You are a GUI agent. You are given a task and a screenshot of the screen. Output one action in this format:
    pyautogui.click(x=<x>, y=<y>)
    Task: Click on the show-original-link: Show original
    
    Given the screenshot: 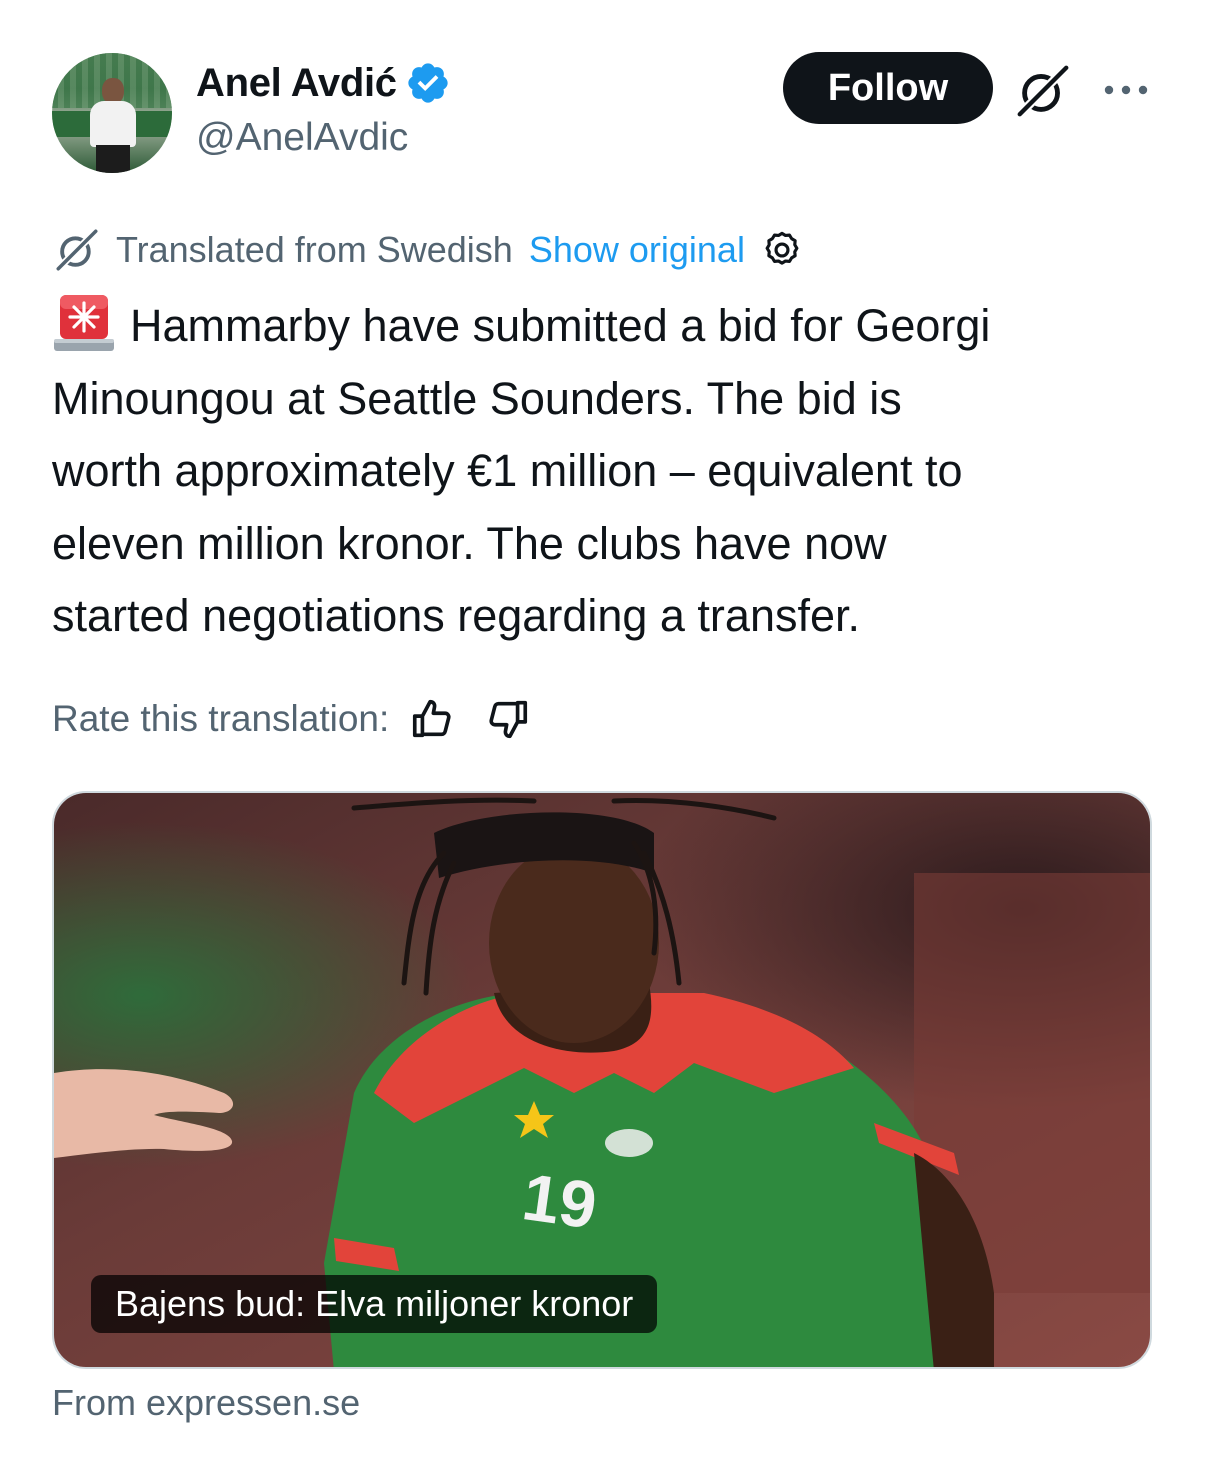 What is the action you would take?
    pyautogui.click(x=637, y=250)
    